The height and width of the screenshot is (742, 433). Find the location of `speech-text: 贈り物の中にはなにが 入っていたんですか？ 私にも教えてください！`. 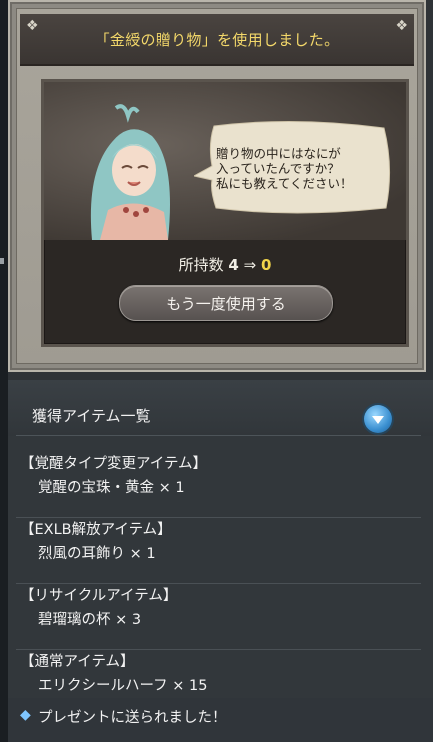

speech-text: 贈り物の中にはなにが 入っていたんですか？ 私にも教えてください！ is located at coordinates (302, 168).